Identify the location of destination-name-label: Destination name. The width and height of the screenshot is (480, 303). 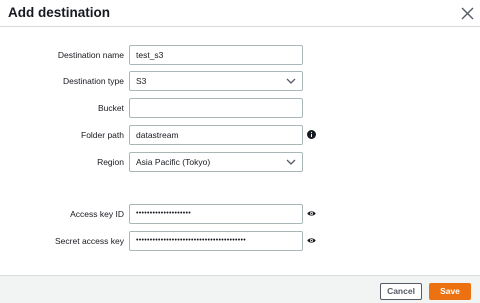
(90, 55).